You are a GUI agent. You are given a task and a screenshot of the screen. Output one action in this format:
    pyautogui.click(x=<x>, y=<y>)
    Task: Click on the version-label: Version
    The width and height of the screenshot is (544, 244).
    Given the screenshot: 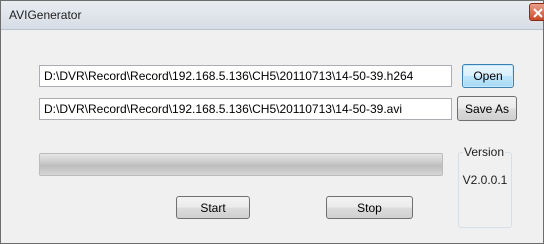 What is the action you would take?
    pyautogui.click(x=484, y=152)
    